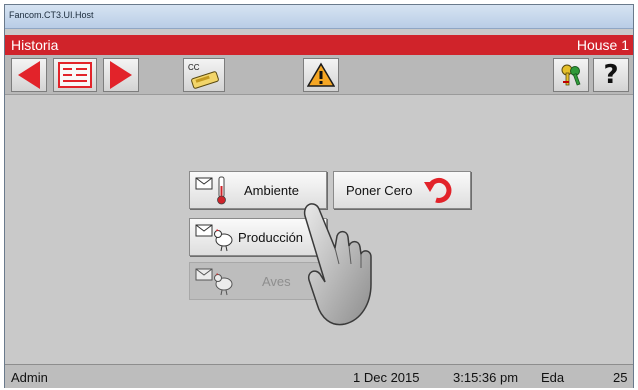  I want to click on aves-label: Aves, so click(276, 281).